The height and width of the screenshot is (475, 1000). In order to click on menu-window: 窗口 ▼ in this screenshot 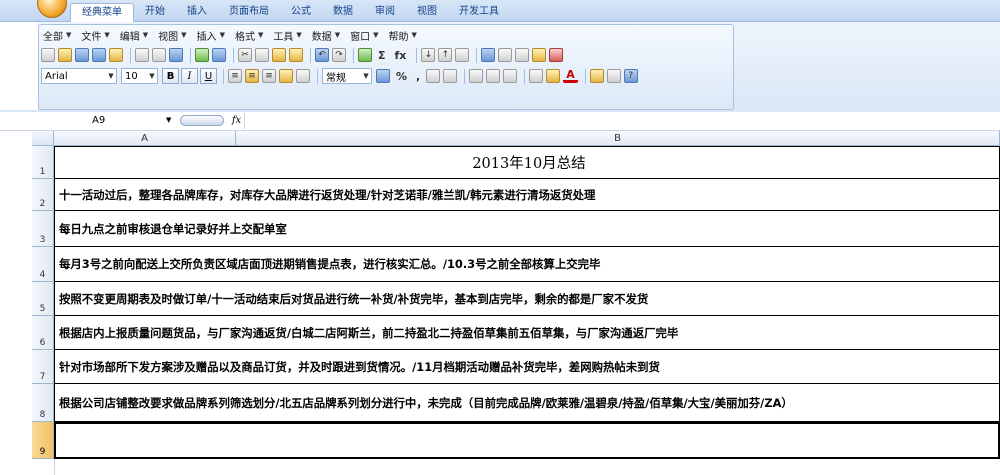, I will do `click(367, 35)`.